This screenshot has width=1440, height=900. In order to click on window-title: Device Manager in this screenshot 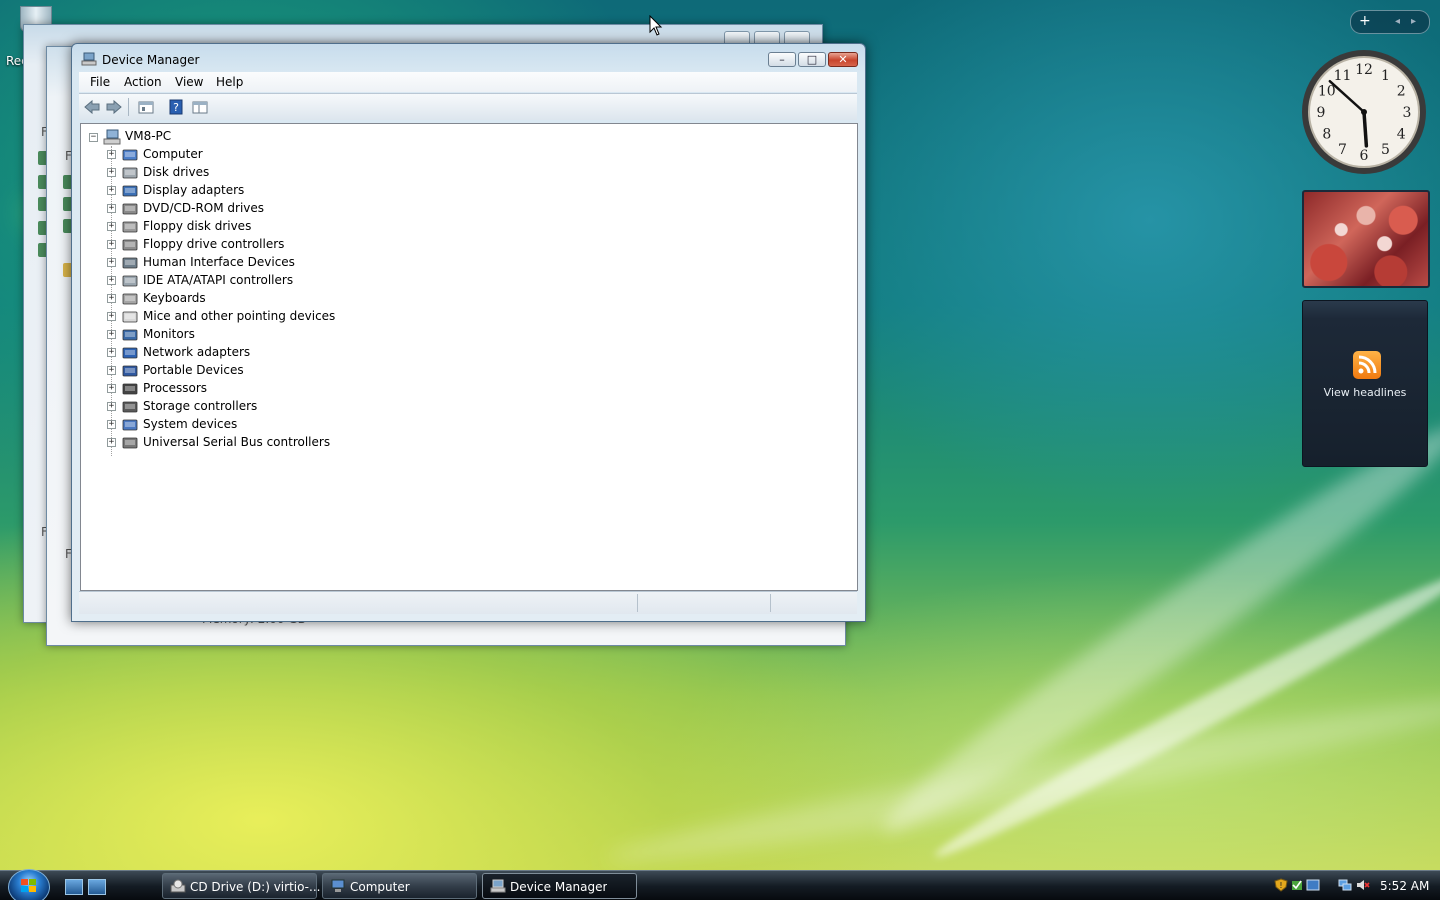, I will do `click(151, 60)`.